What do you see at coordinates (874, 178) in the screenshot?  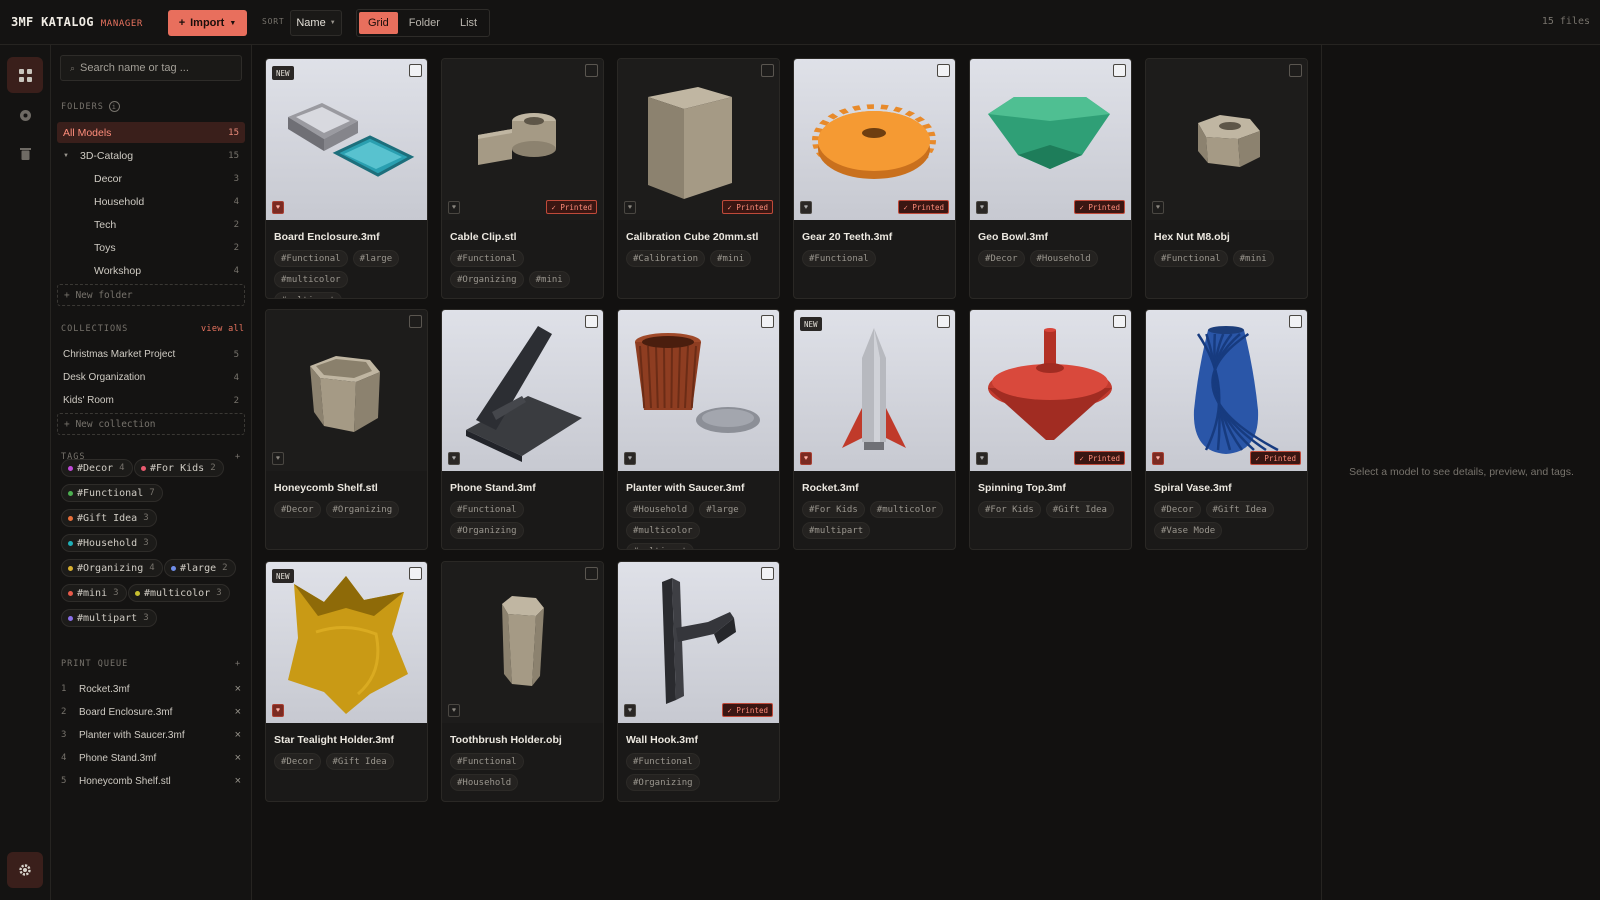 I see `model-card: ♥ ✓ Printed Gear 20 Teeth.3mf #Functional` at bounding box center [874, 178].